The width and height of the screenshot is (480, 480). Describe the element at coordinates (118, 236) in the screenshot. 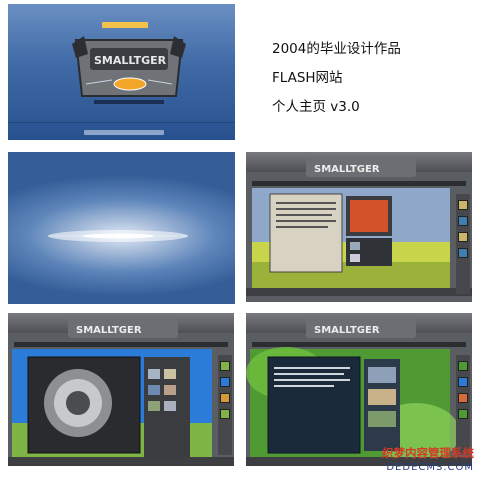

I see `light-streak-graphic` at that location.